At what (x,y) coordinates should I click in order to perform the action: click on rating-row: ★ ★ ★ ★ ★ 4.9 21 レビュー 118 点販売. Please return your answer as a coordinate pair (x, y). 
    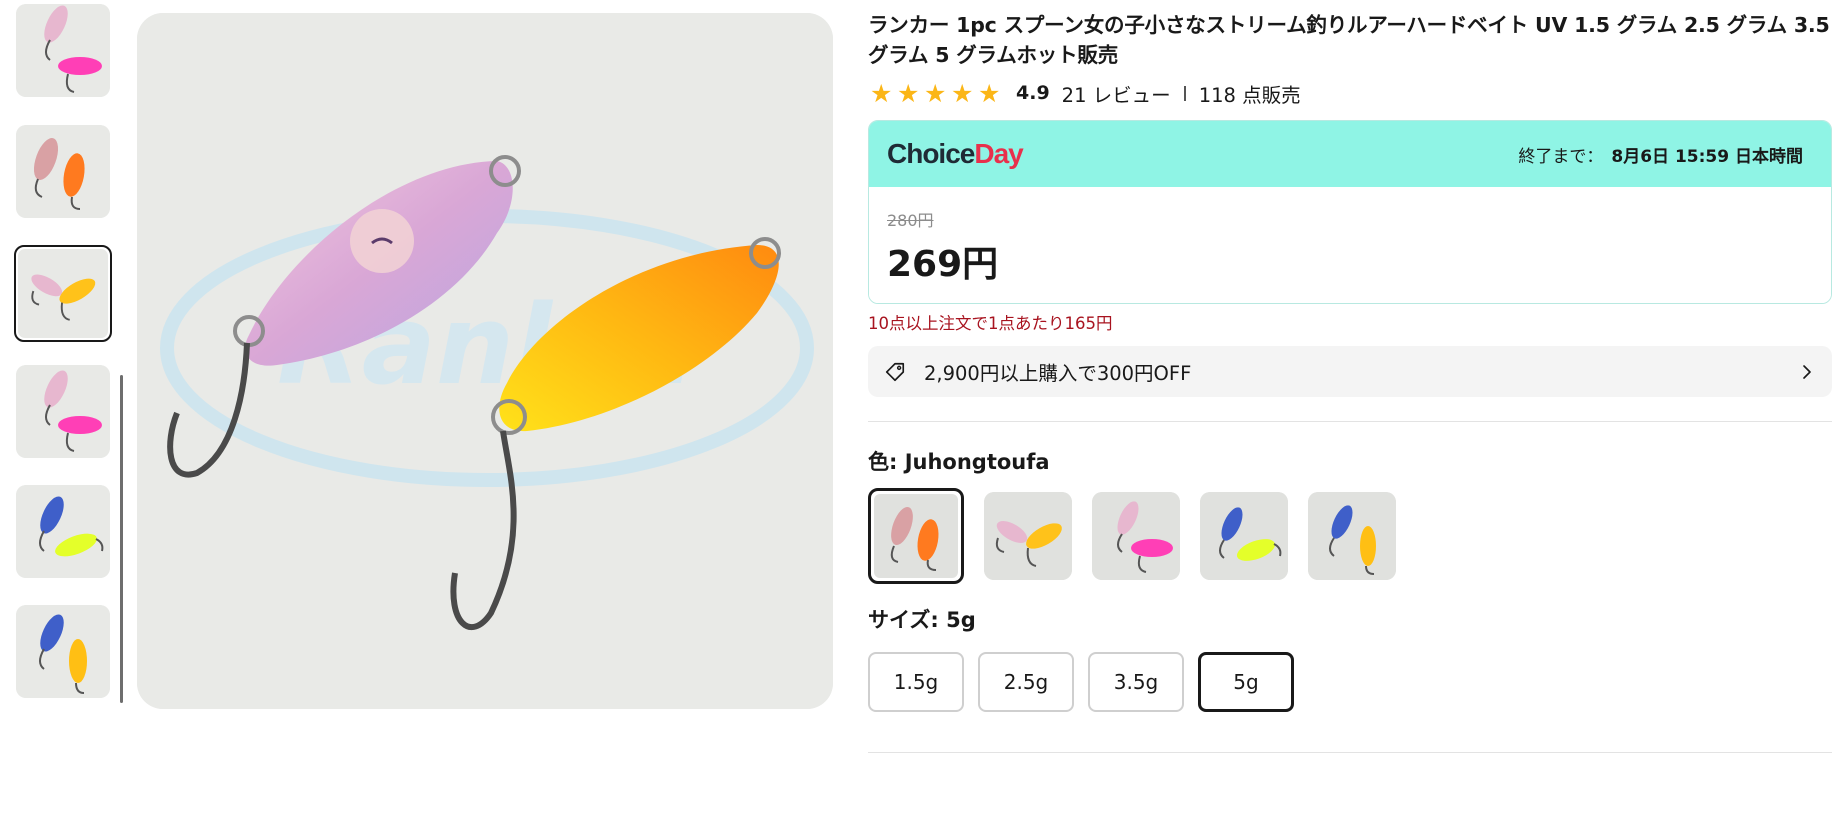
    Looking at the image, I should click on (1350, 93).